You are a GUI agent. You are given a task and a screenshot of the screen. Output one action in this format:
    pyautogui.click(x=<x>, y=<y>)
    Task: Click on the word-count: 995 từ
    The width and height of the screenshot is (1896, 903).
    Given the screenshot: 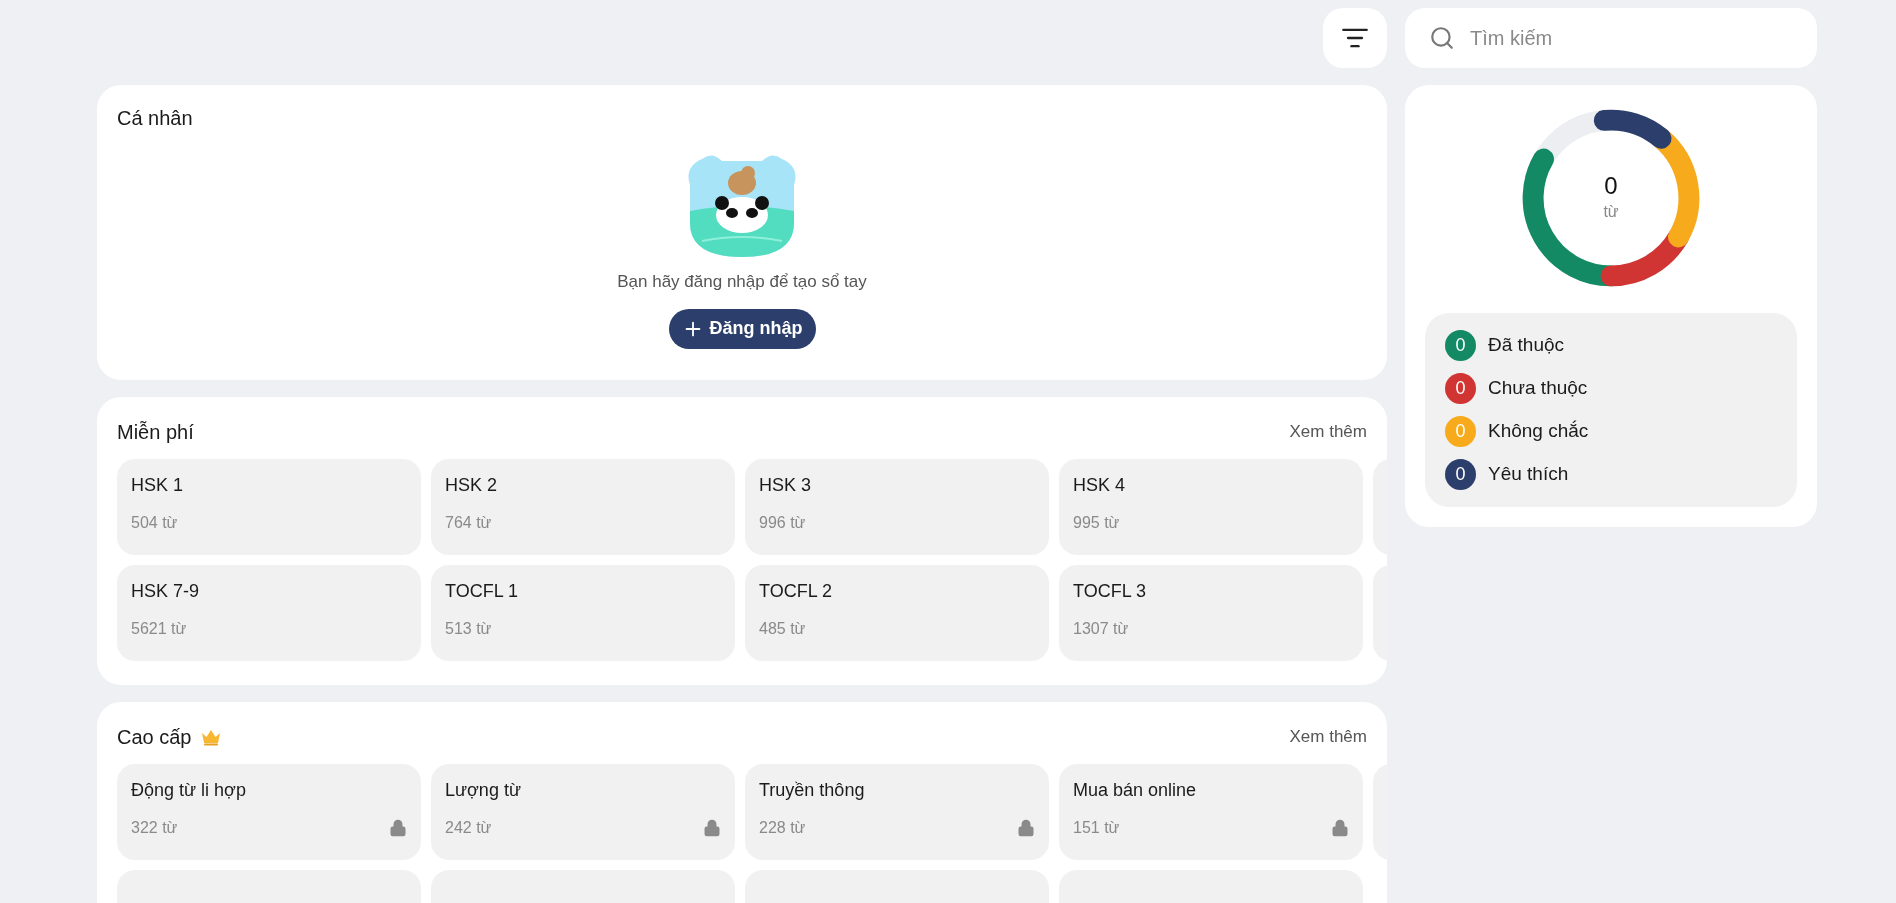 What is the action you would take?
    pyautogui.click(x=1096, y=523)
    